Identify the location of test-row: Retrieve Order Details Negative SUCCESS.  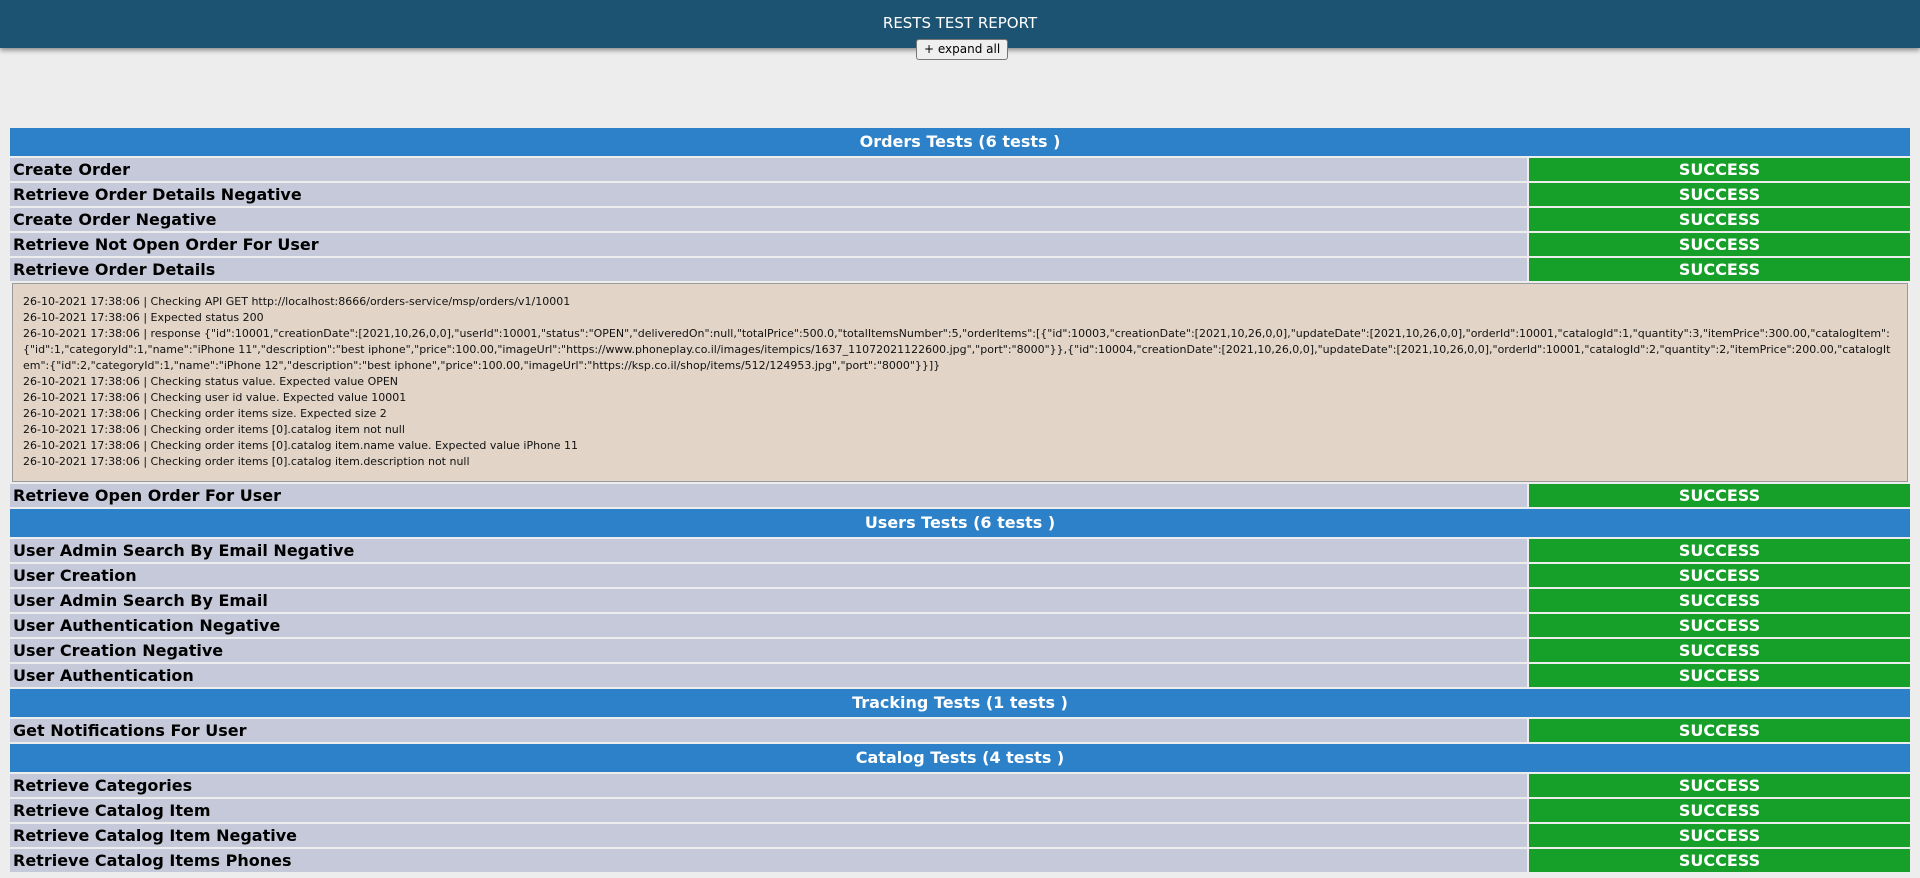
(960, 194).